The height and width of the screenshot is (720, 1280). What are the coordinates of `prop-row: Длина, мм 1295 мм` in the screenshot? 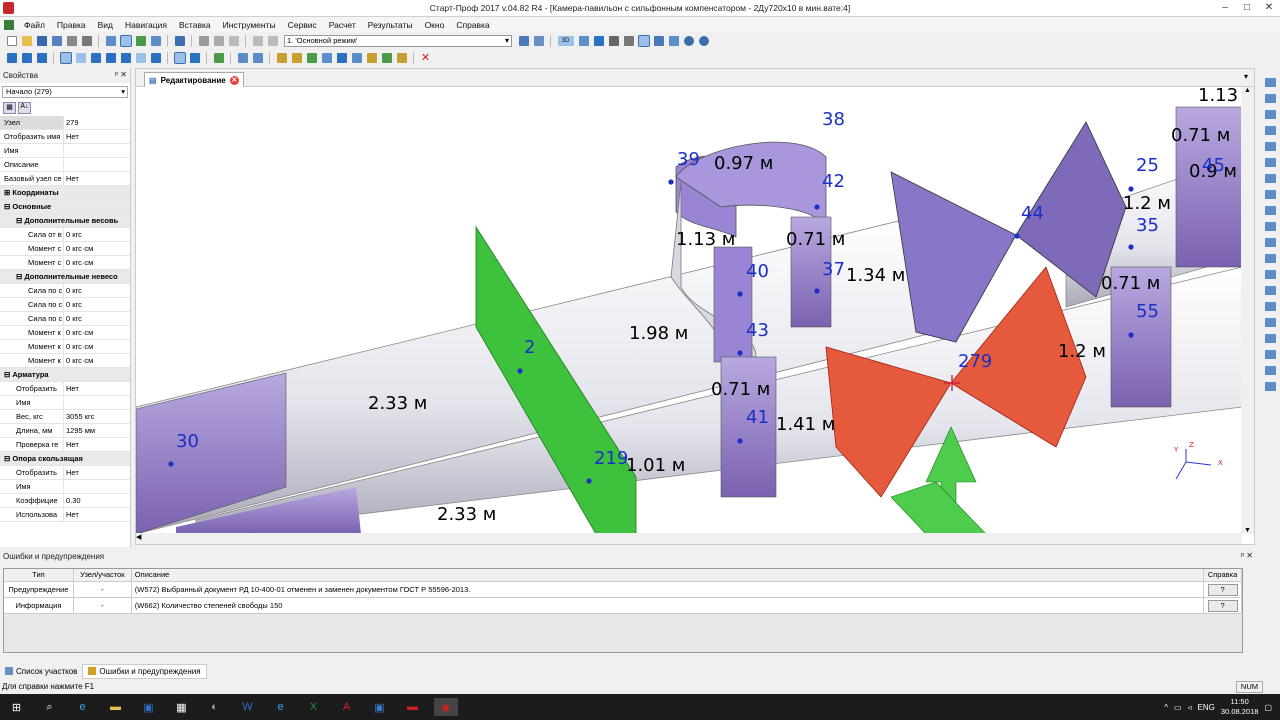 It's located at (65, 431).